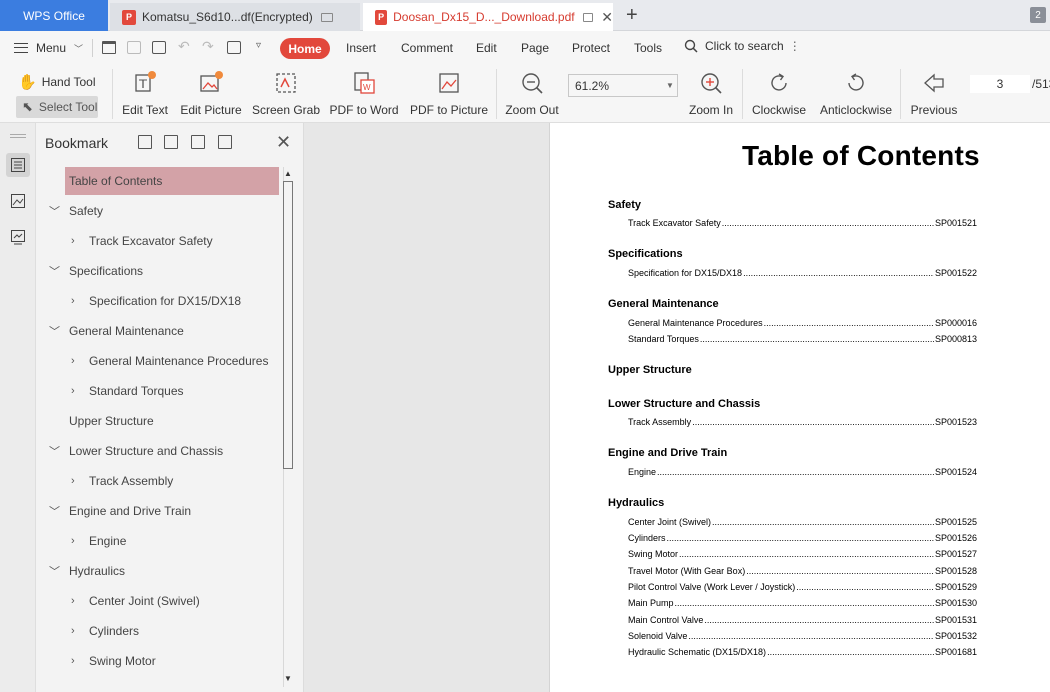  I want to click on bookmark-item: › Center Joint (Swivel), so click(170, 601).